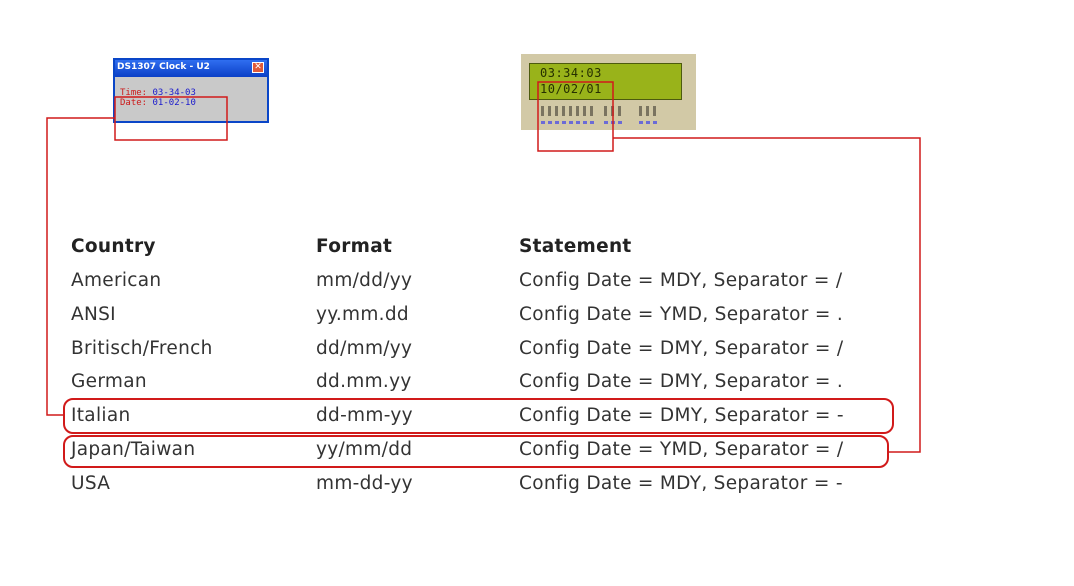 The image size is (1074, 586). What do you see at coordinates (80, 266) in the screenshot?
I see `connector-ds1307-to-italian` at bounding box center [80, 266].